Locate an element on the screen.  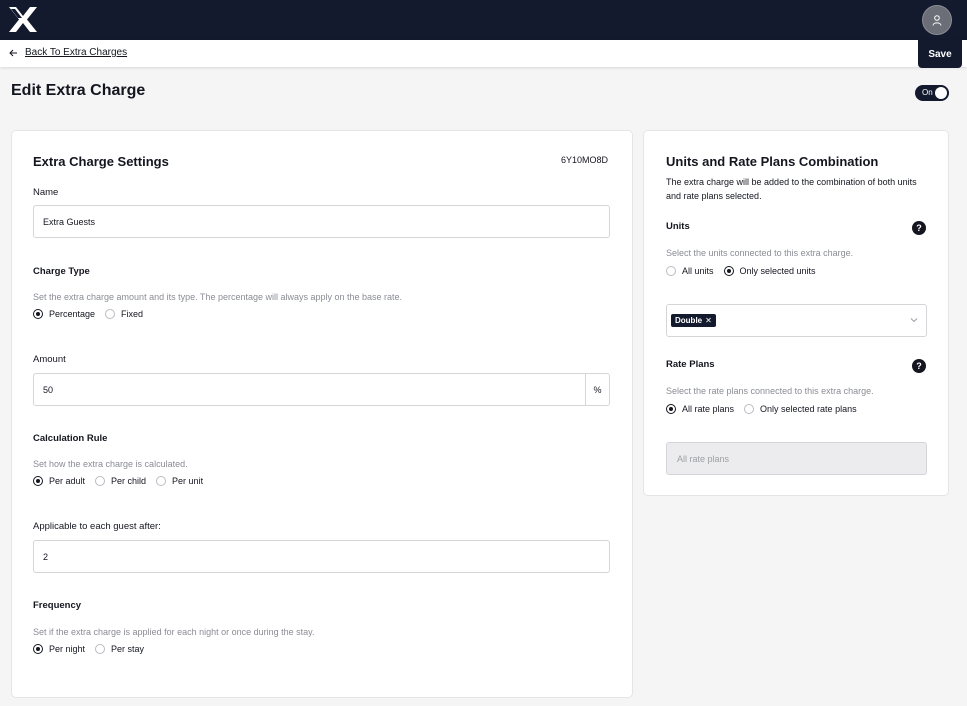
frequency-title: Frequency is located at coordinates (57, 605).